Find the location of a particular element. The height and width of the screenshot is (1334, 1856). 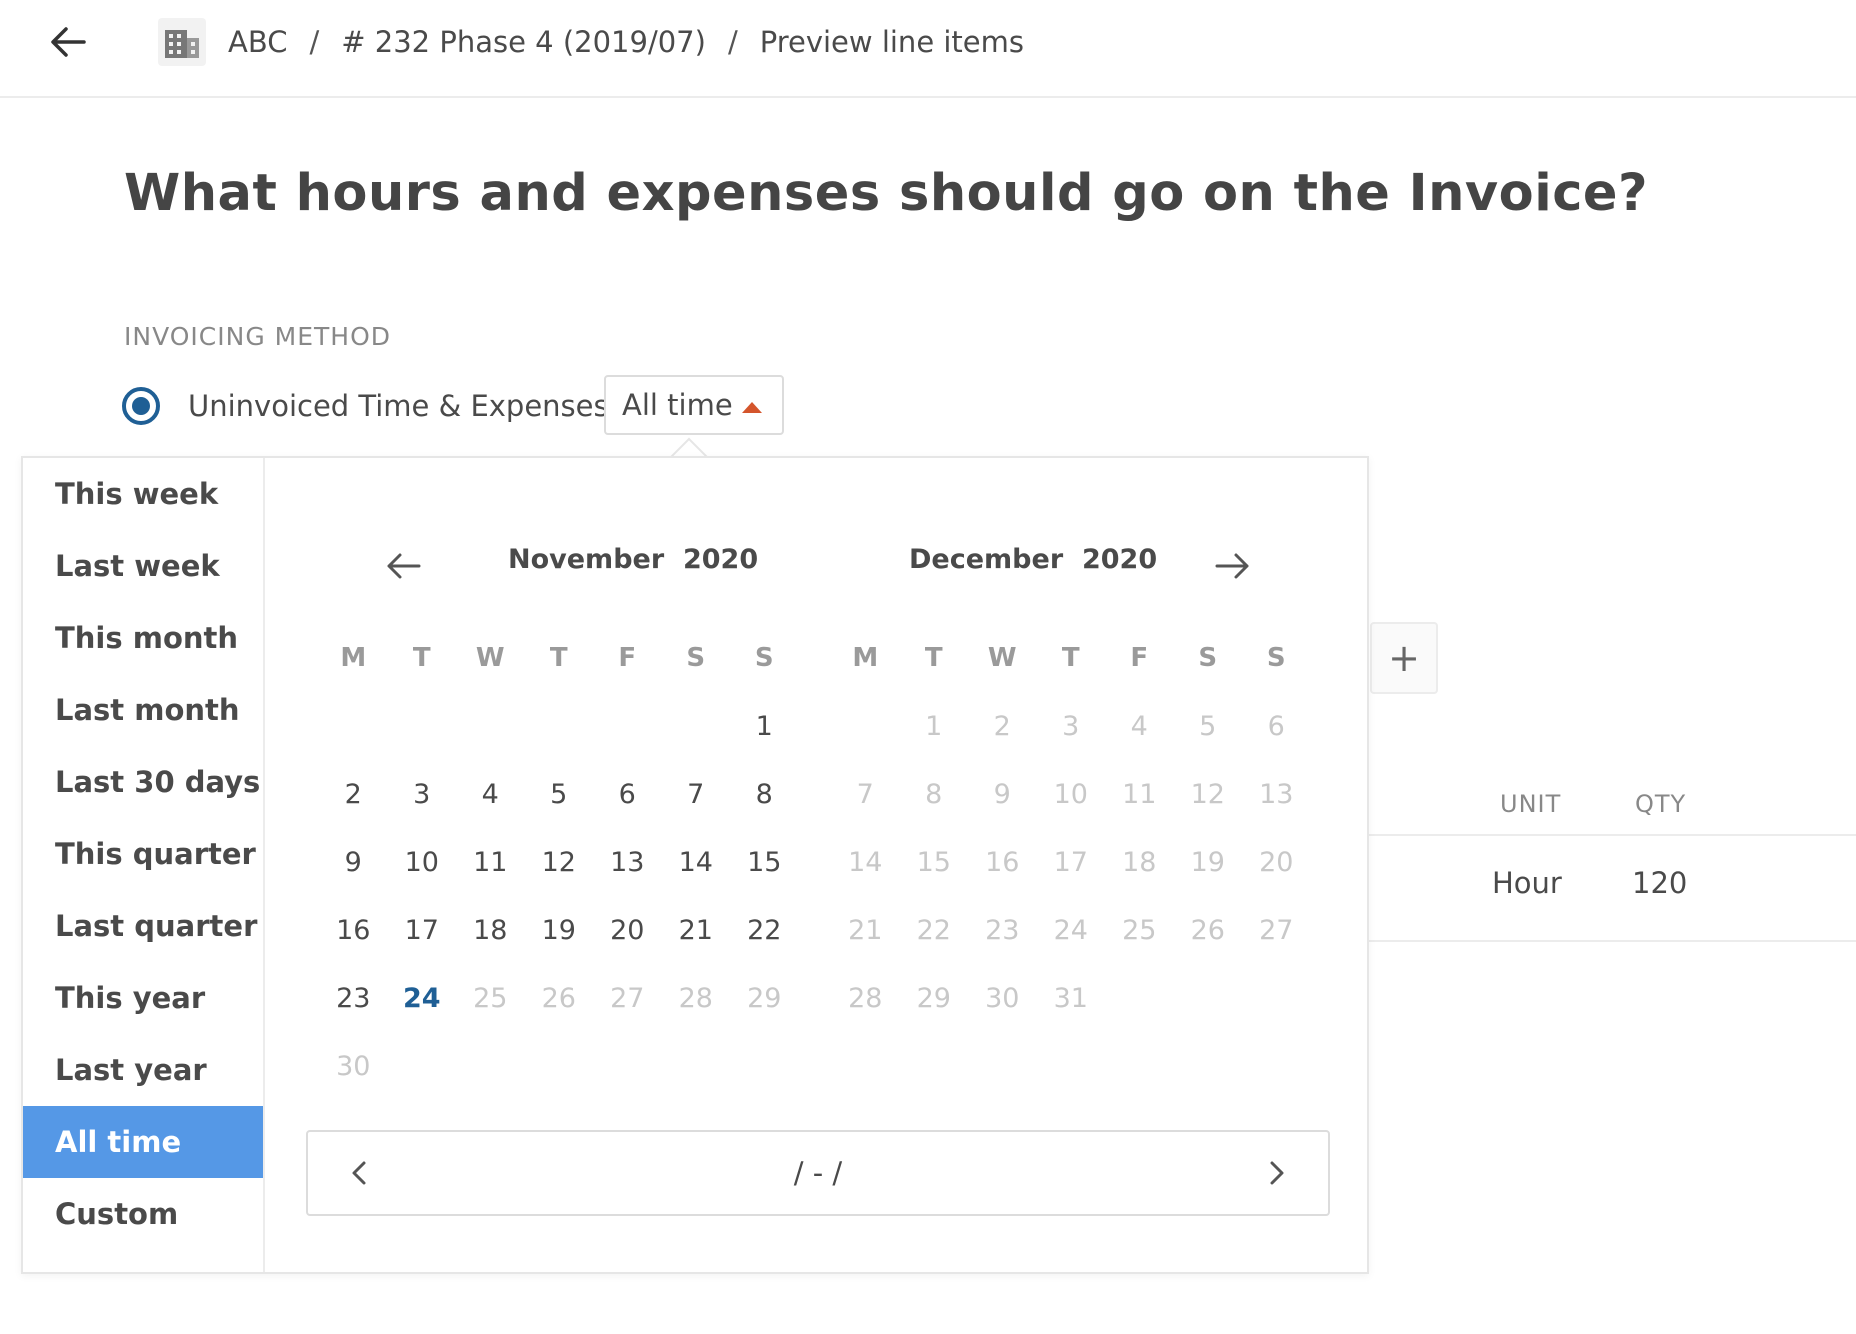

date-range-bar: / - / is located at coordinates (818, 1173).